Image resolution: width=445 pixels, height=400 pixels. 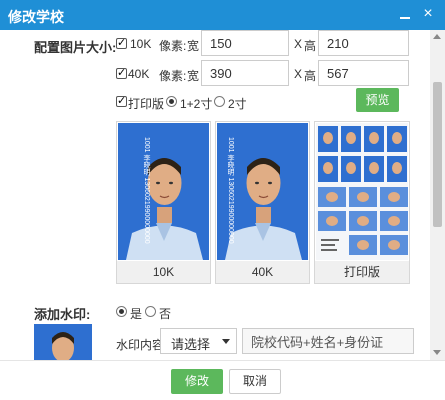 I want to click on preview-card-print: 打印版, so click(x=362, y=202).